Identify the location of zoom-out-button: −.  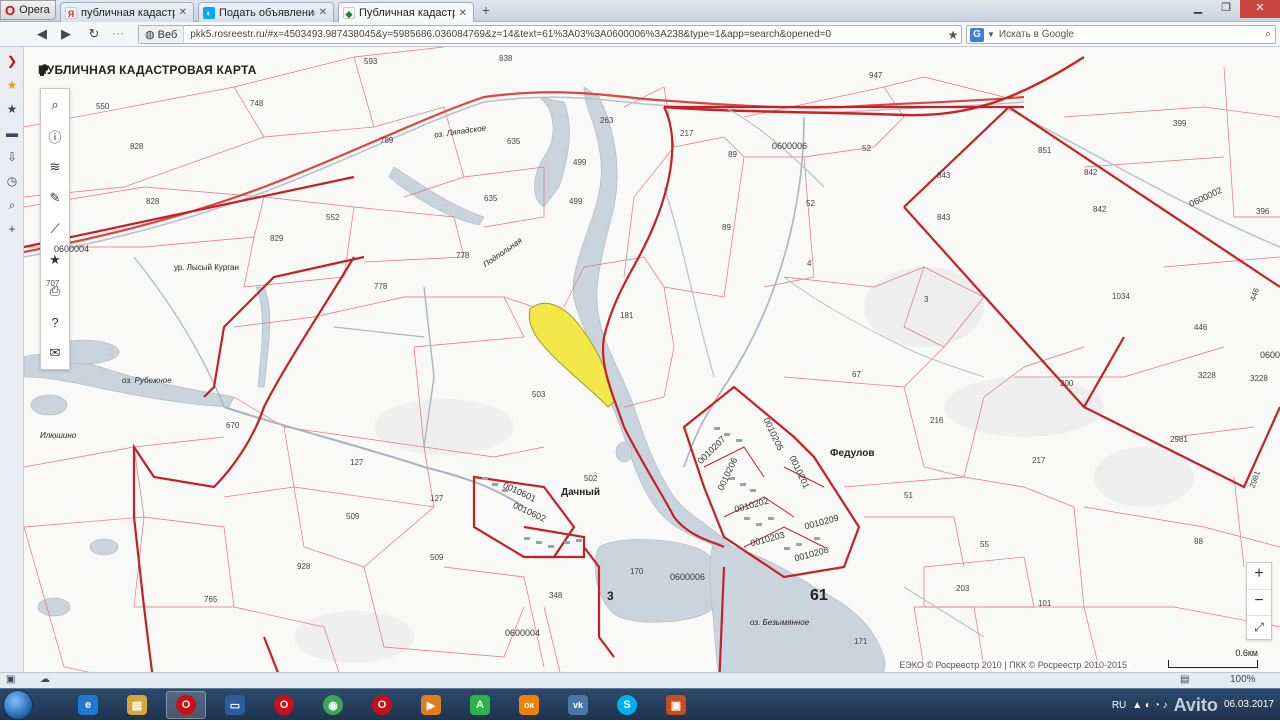
(1259, 601).